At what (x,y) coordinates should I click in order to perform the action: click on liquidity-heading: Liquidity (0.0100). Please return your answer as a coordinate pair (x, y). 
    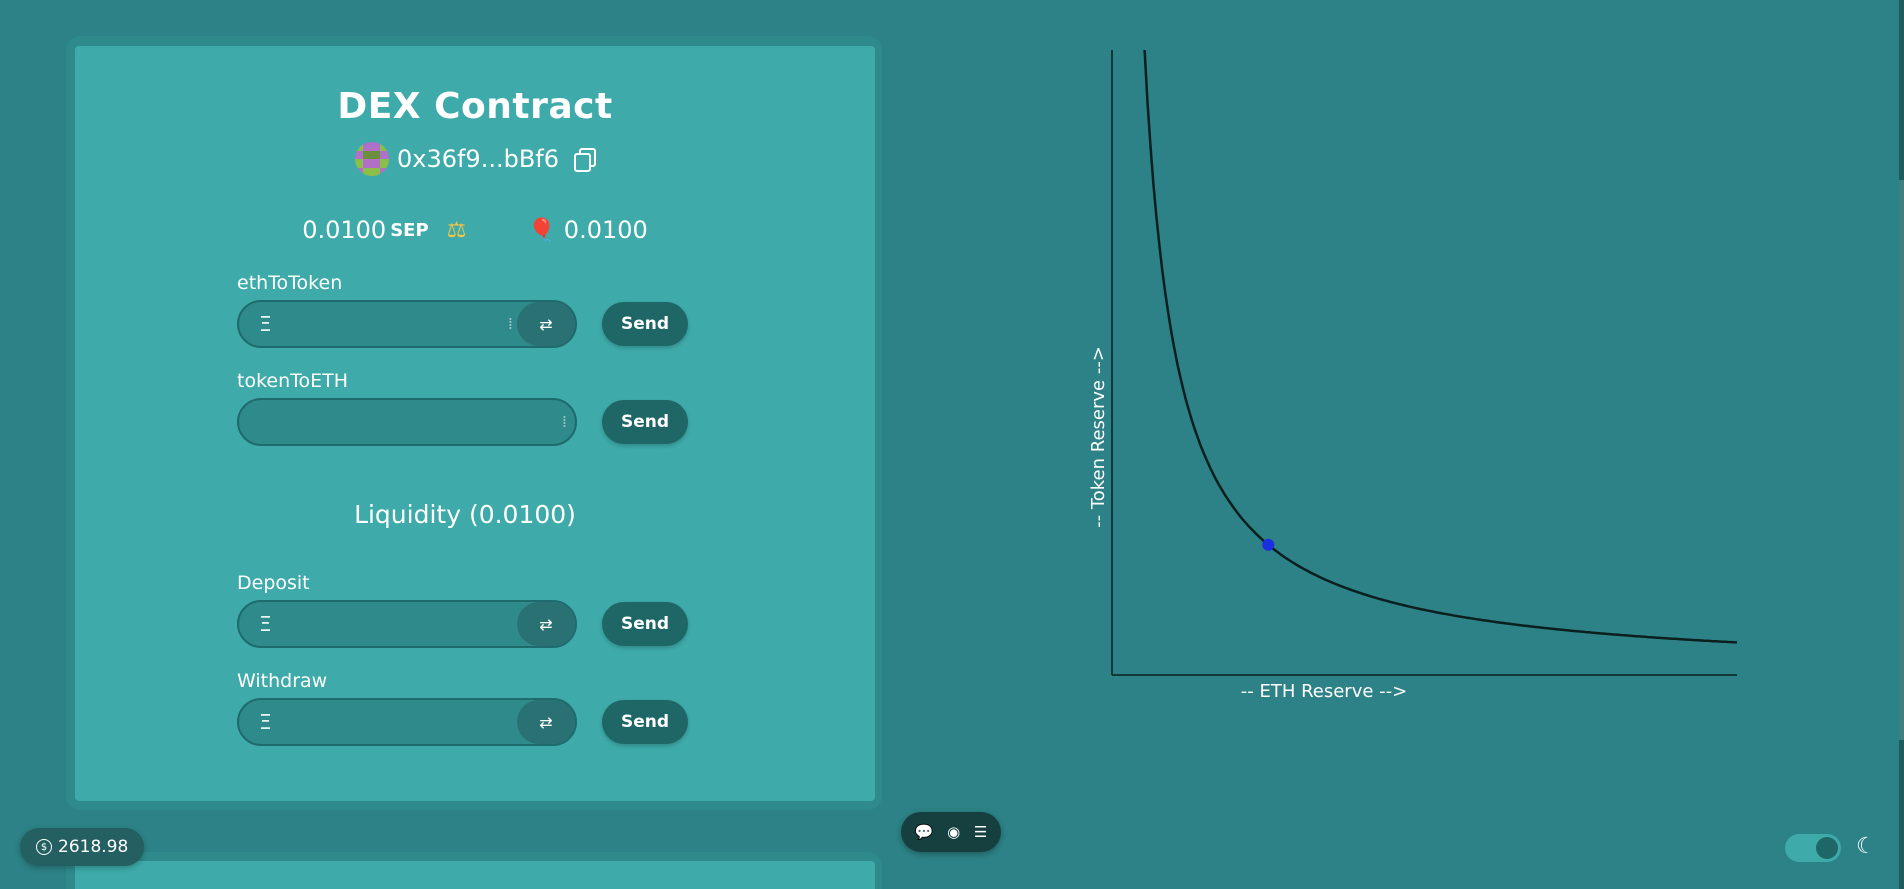
    Looking at the image, I should click on (465, 514).